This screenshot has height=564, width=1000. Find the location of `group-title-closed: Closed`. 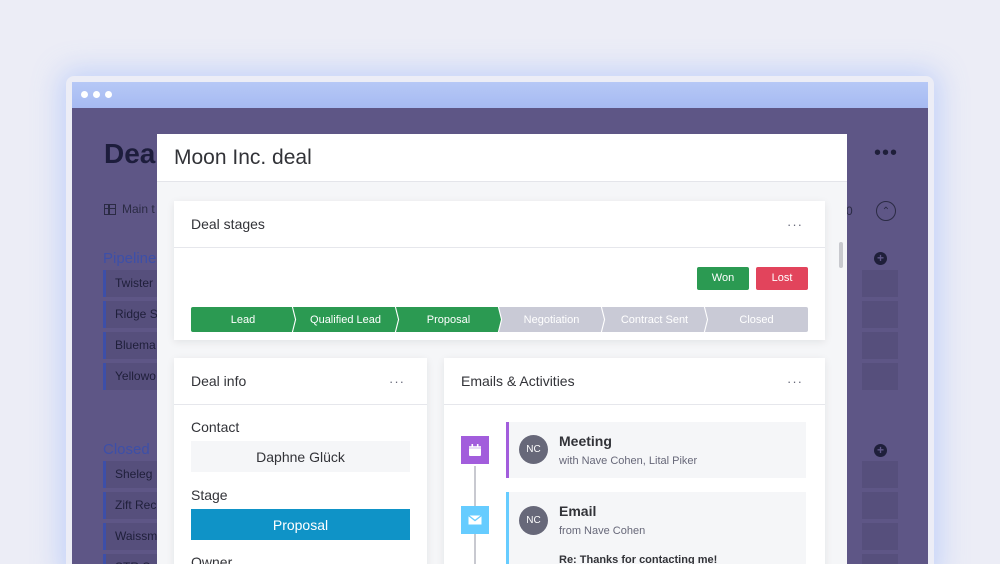

group-title-closed: Closed is located at coordinates (126, 449).